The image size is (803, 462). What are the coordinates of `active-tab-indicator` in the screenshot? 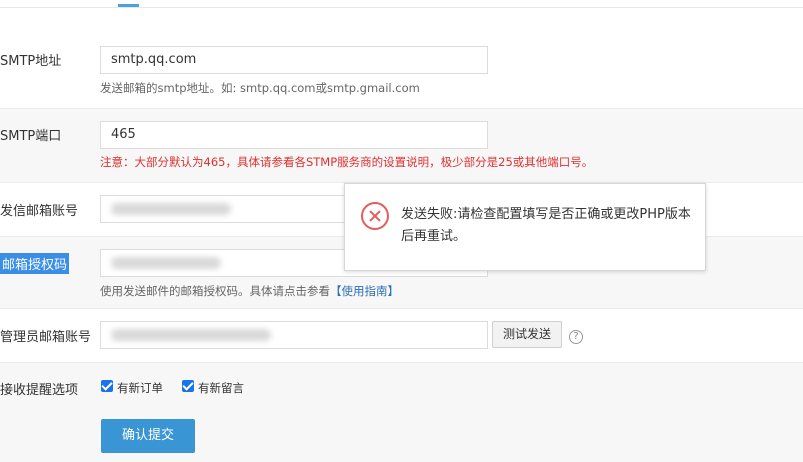 It's located at (128, 5).